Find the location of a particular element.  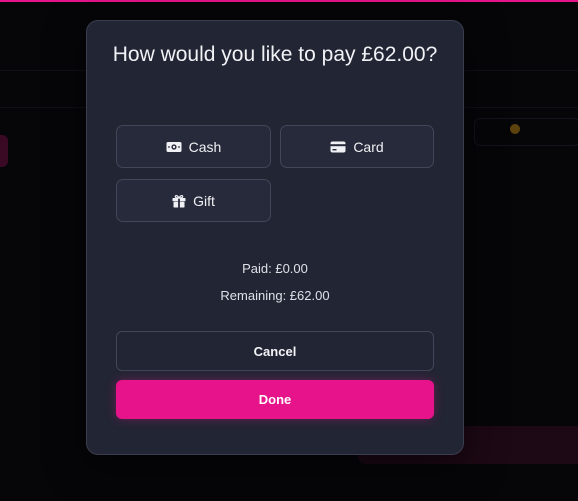

background-tab is located at coordinates (526, 132).